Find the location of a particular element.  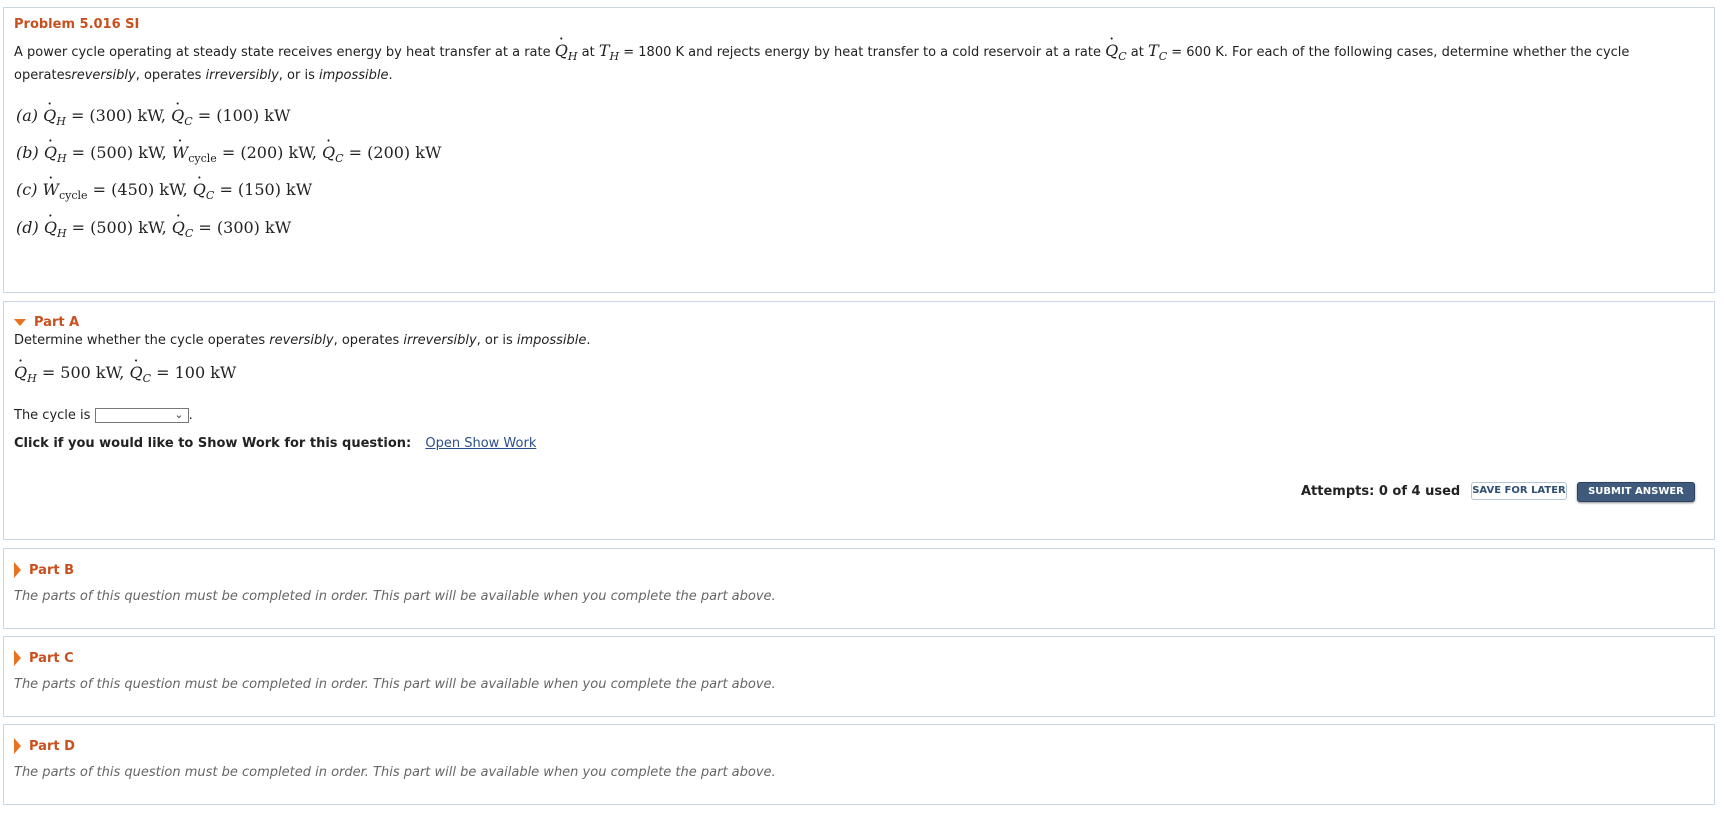

tc-symbol: TC is located at coordinates (1158, 52).